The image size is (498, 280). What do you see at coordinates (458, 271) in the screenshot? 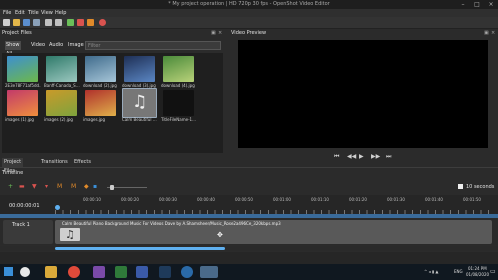
I see `language-indicator: ENG` at bounding box center [458, 271].